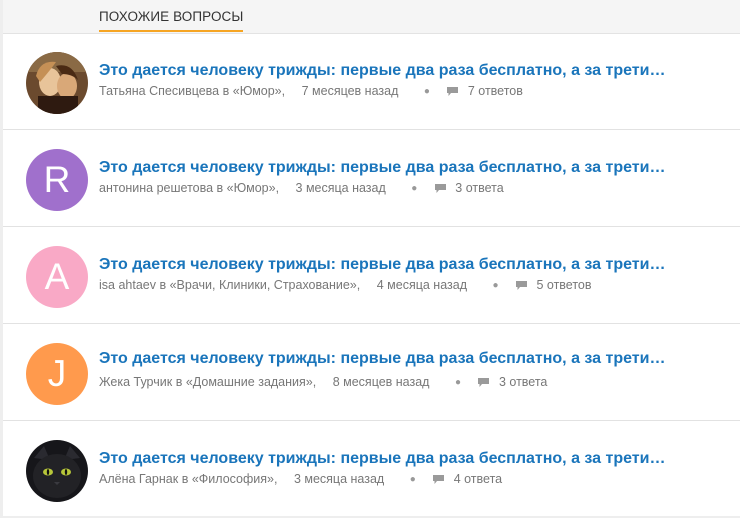 The width and height of the screenshot is (740, 518). What do you see at coordinates (563, 285) in the screenshot?
I see `answers-count-link: 5 ответов` at bounding box center [563, 285].